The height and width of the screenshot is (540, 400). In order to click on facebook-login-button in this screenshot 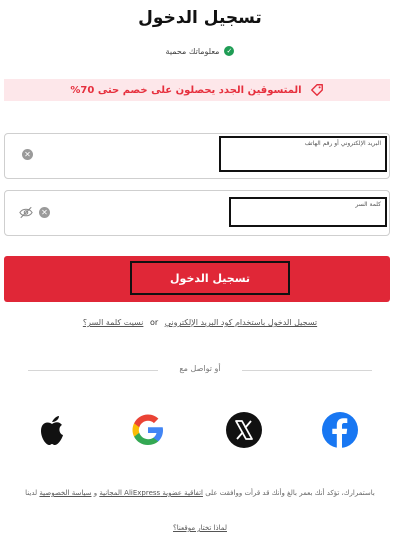, I will do `click(340, 430)`.